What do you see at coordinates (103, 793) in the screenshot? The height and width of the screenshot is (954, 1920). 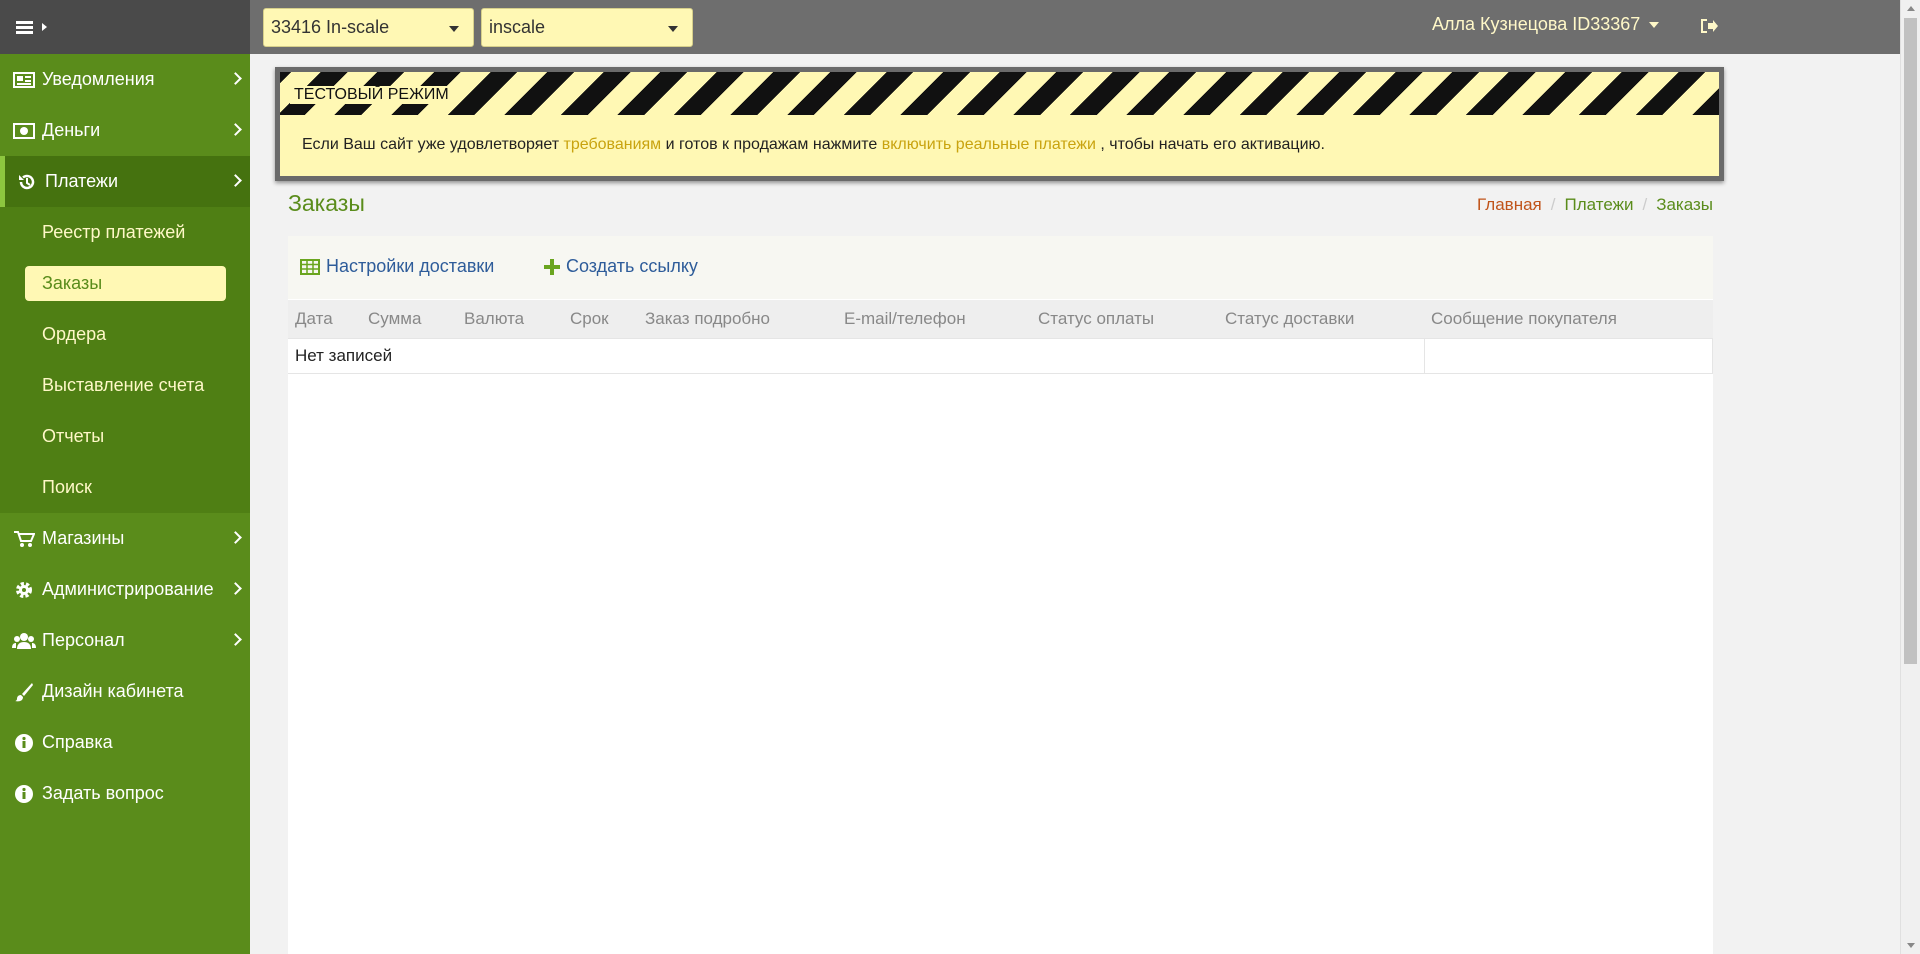 I see `sidebar-item-label: Задать вопрос` at bounding box center [103, 793].